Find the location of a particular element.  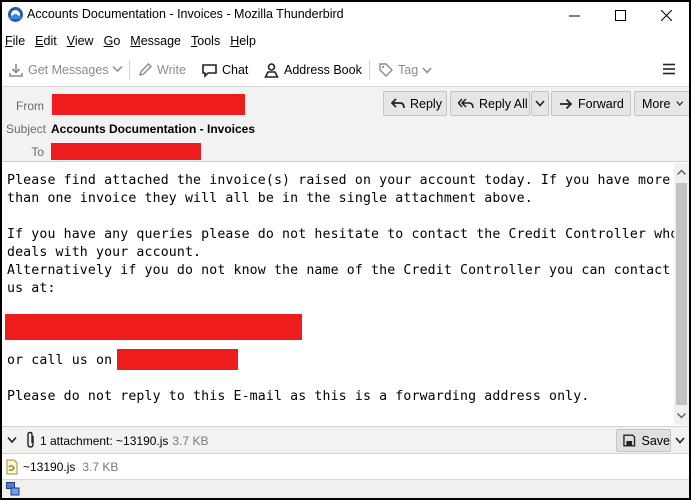

save-icon is located at coordinates (629, 440).